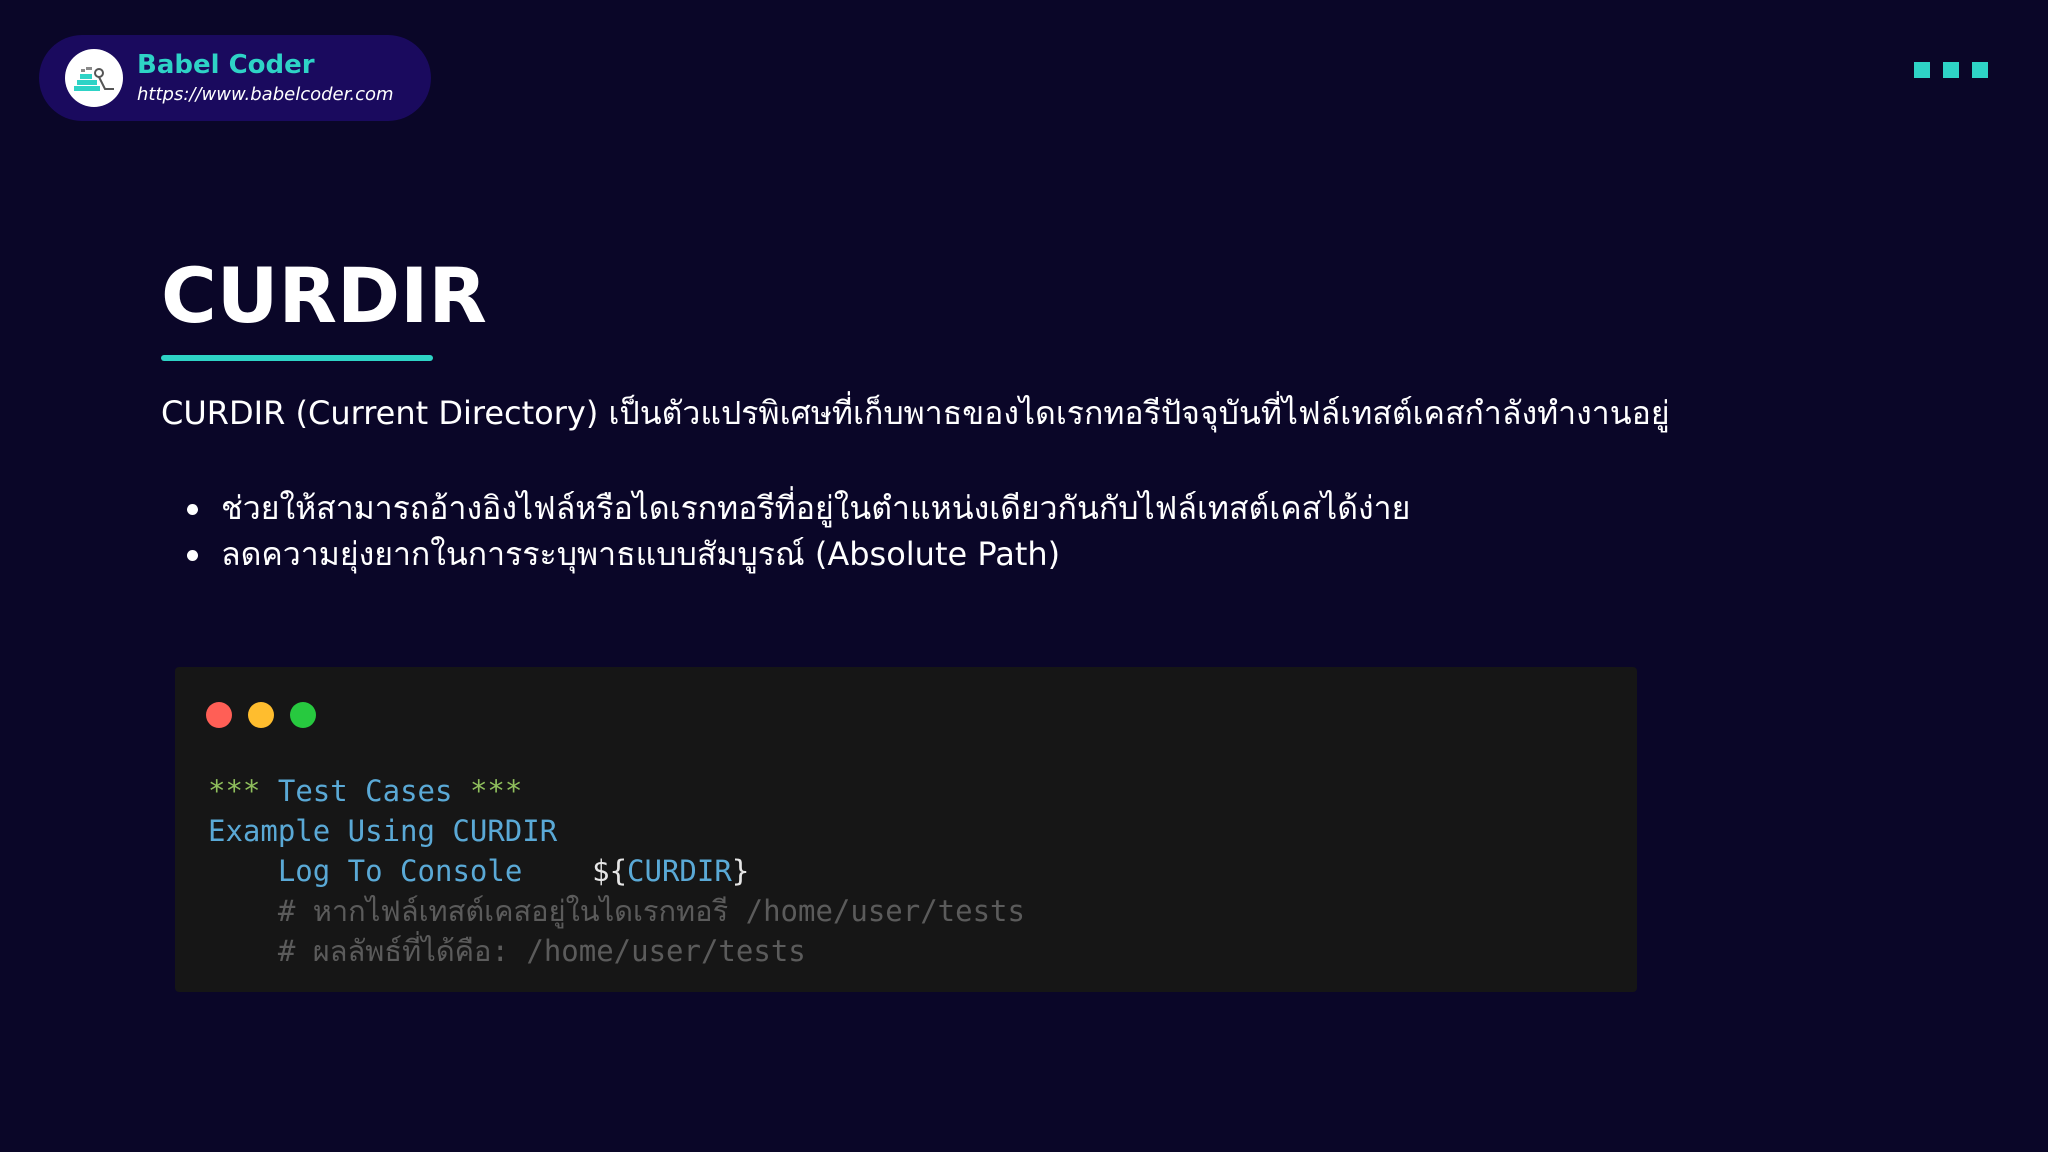  I want to click on brand-url: https://www.babelcoder.com, so click(265, 94).